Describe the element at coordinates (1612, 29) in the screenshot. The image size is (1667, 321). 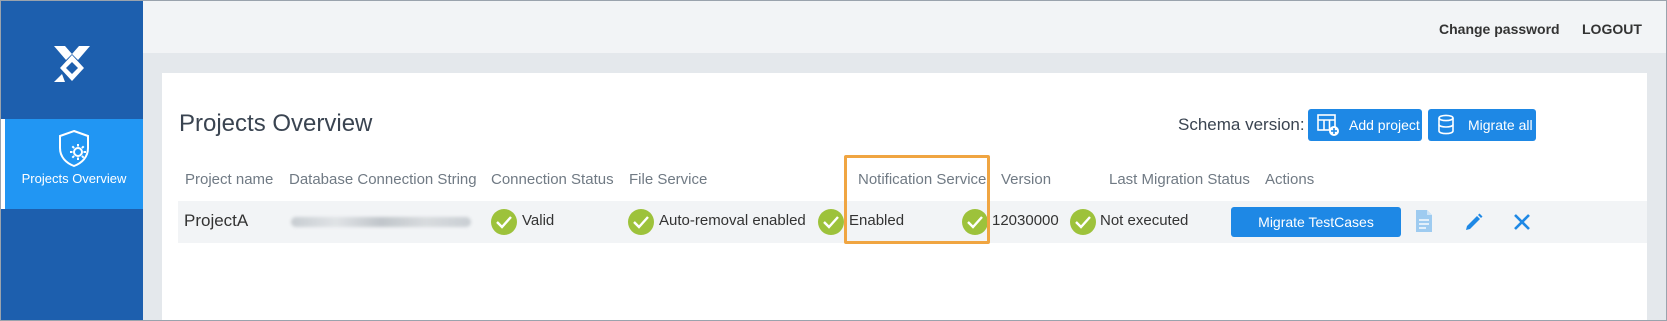
I see `logout-link: LOGOUT` at that location.